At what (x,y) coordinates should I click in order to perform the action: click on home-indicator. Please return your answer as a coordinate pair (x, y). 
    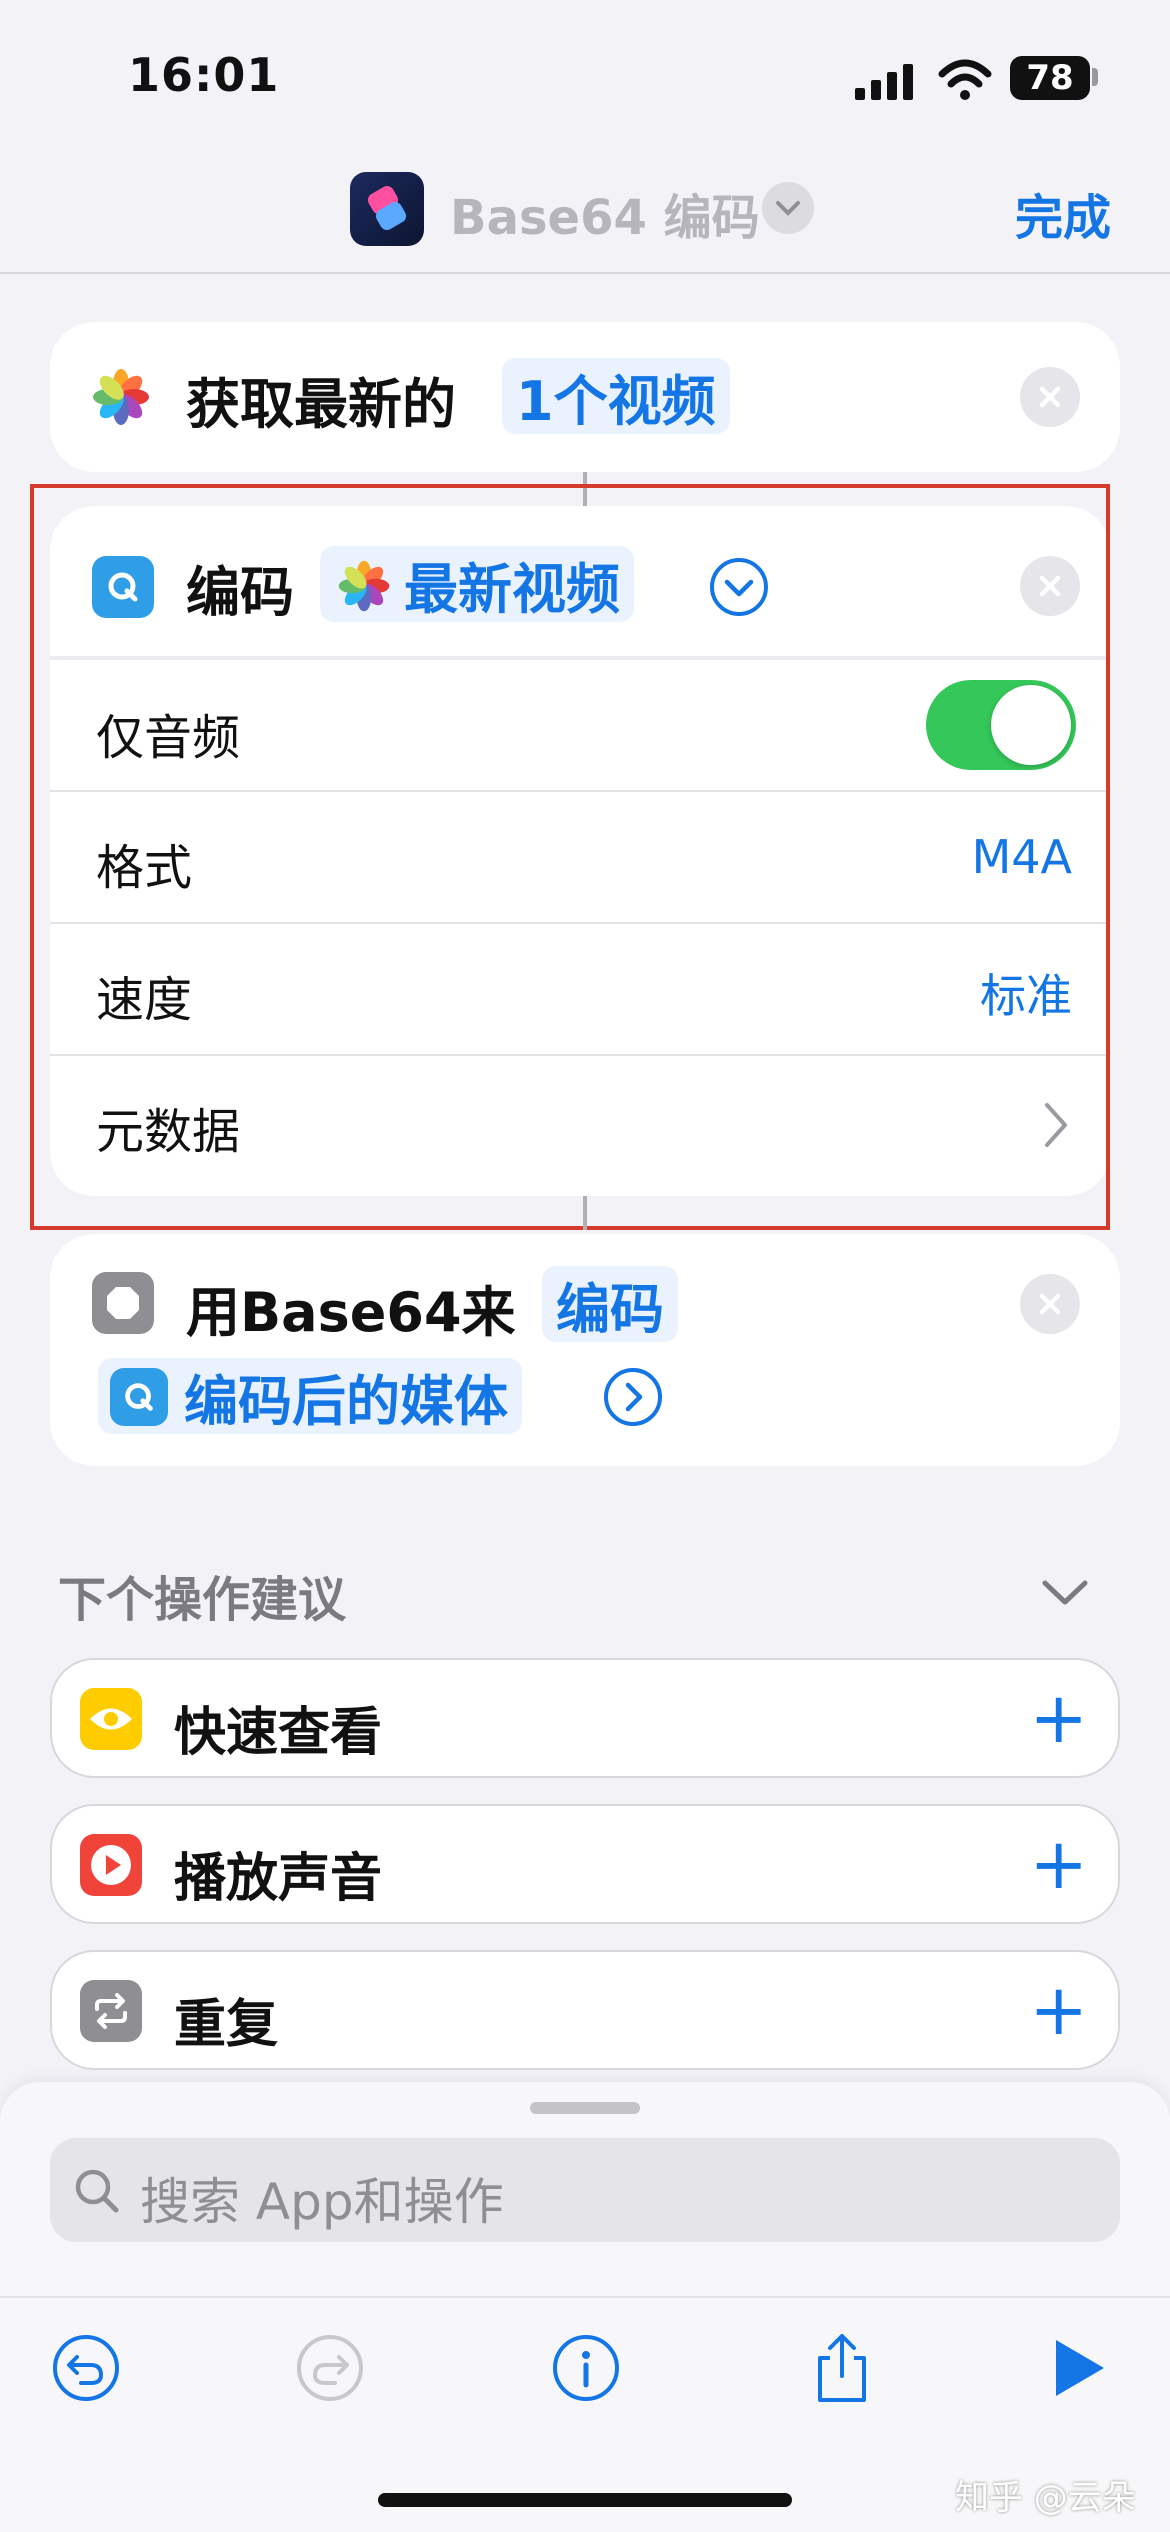
    Looking at the image, I should click on (585, 2500).